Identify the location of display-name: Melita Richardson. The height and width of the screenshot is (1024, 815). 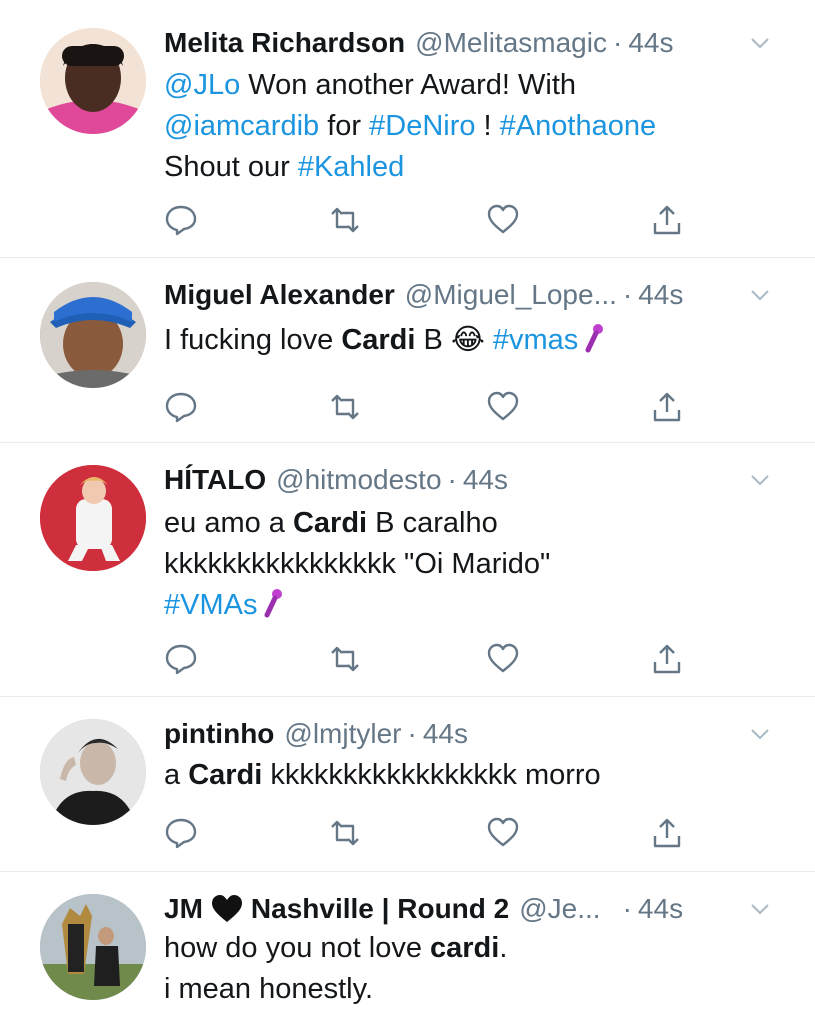
(284, 43).